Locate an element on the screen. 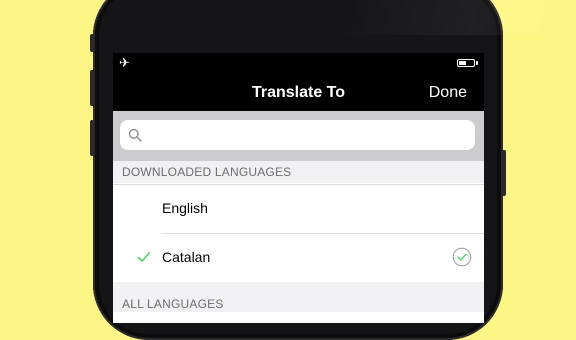  language-label: Catalan is located at coordinates (186, 257).